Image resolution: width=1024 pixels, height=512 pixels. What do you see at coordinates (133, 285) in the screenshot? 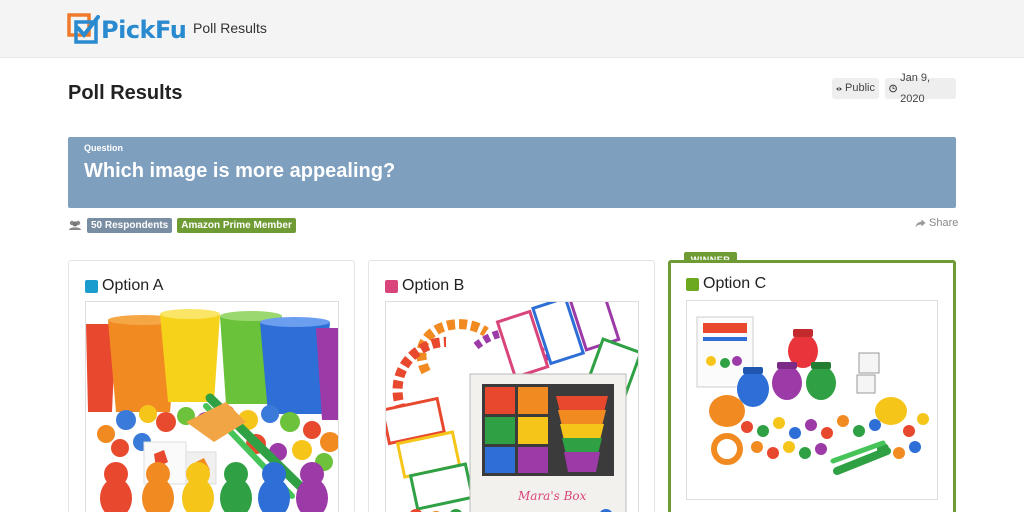
I see `option-label: Option A` at bounding box center [133, 285].